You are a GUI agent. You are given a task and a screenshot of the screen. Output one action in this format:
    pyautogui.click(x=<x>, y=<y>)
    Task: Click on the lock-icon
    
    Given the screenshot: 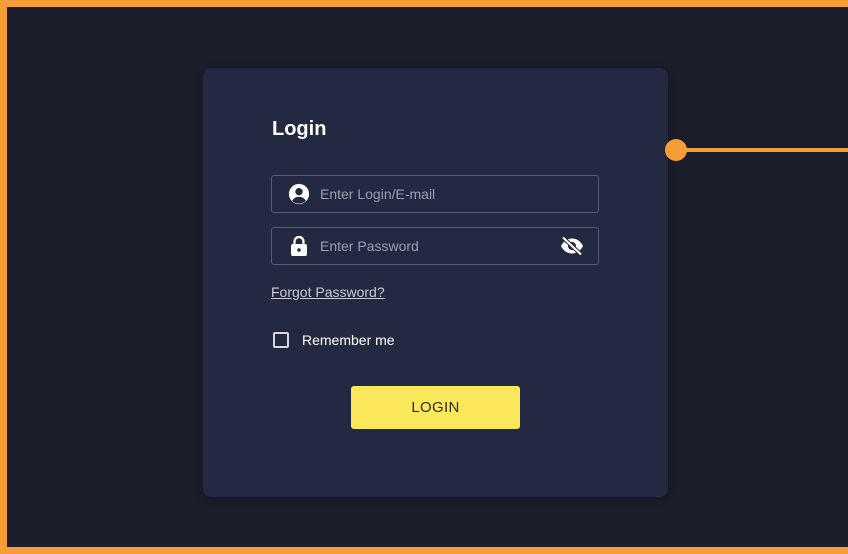 What is the action you would take?
    pyautogui.click(x=299, y=246)
    